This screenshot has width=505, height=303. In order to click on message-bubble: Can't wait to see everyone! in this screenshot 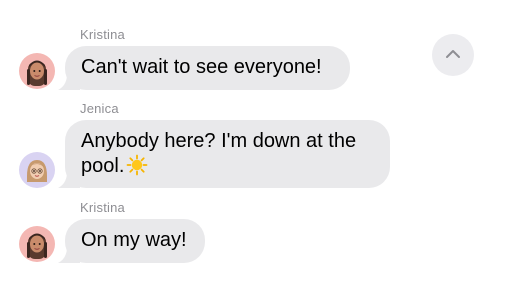, I will do `click(204, 68)`.